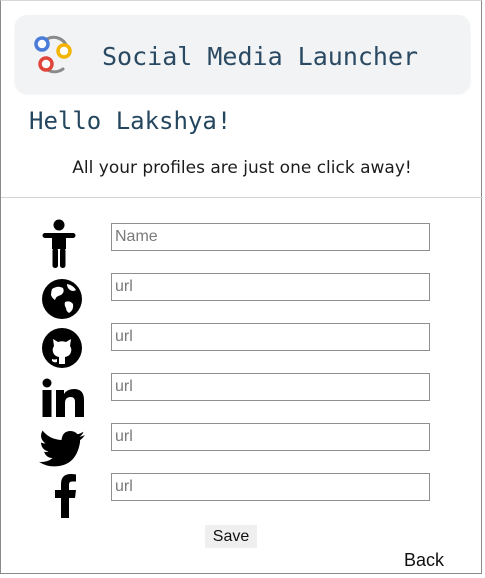 The width and height of the screenshot is (485, 578). I want to click on form-row-linkedin, so click(242, 394).